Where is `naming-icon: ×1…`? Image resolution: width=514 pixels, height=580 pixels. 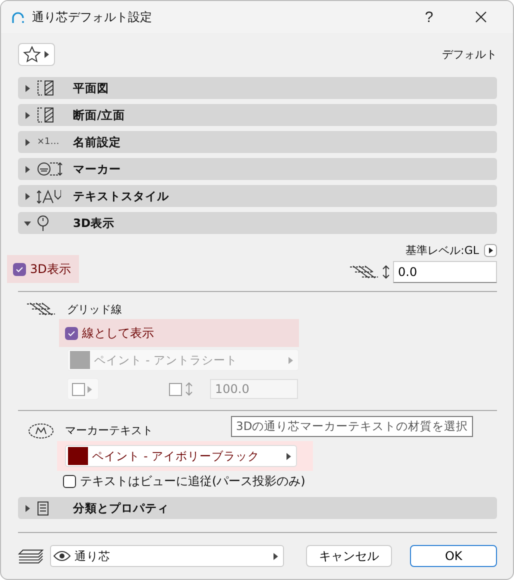 naming-icon: ×1… is located at coordinates (48, 142).